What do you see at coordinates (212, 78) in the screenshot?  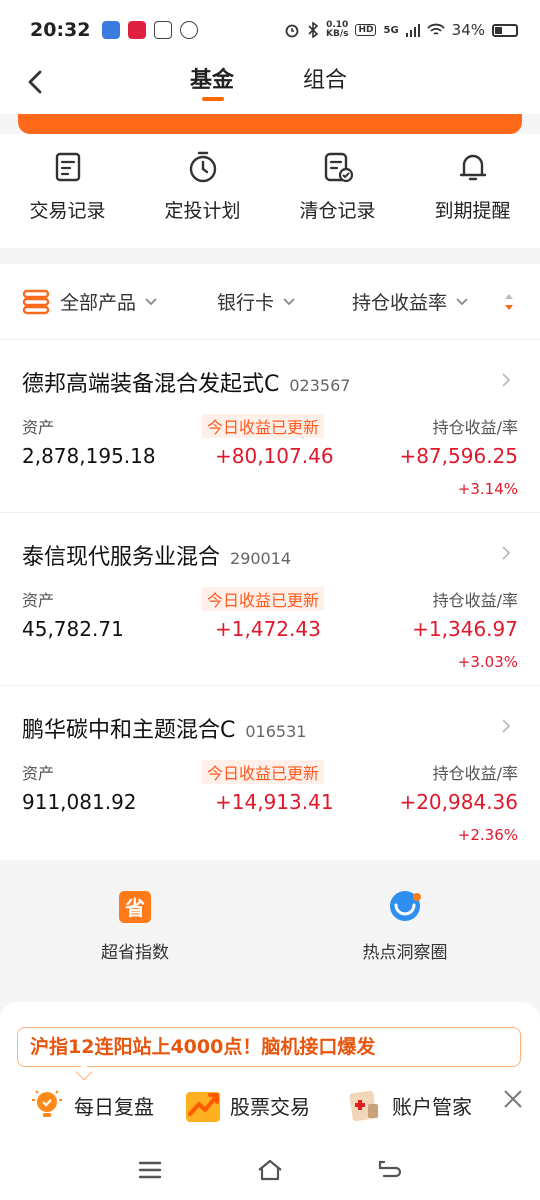 I see `tab-fund: 基金` at bounding box center [212, 78].